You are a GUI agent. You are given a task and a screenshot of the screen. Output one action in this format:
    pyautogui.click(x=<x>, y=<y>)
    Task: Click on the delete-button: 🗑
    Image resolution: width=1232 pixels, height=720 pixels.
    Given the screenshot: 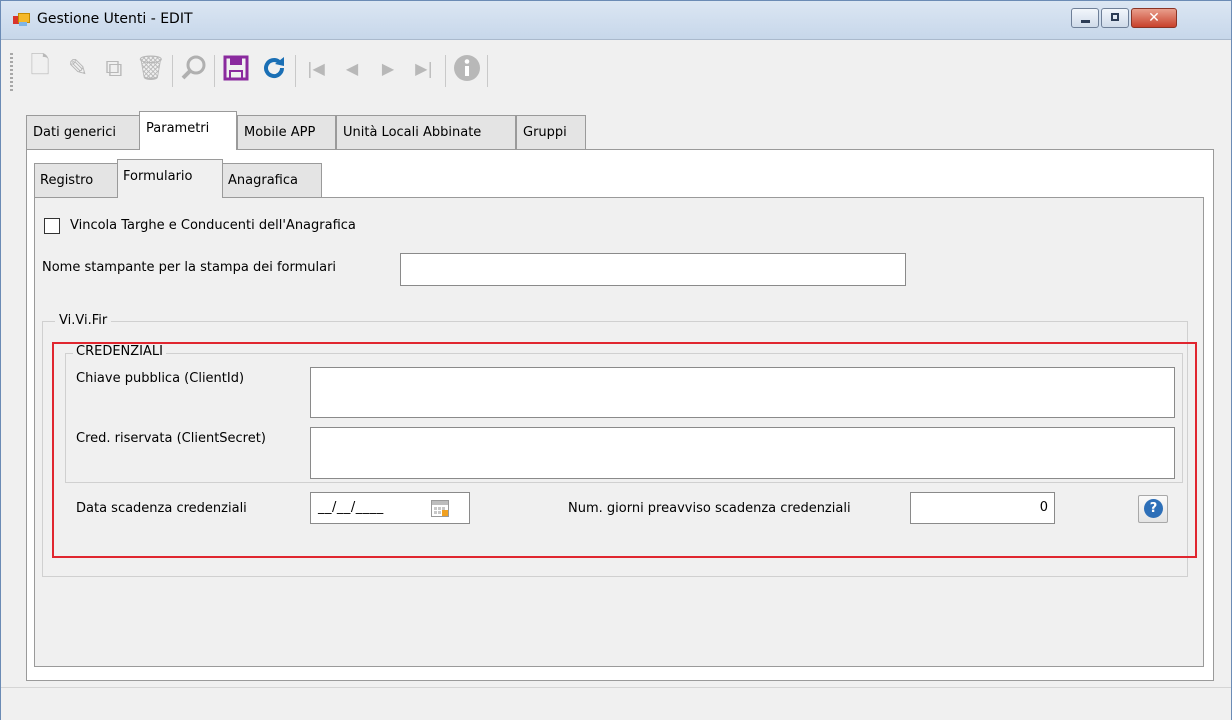 What is the action you would take?
    pyautogui.click(x=151, y=68)
    